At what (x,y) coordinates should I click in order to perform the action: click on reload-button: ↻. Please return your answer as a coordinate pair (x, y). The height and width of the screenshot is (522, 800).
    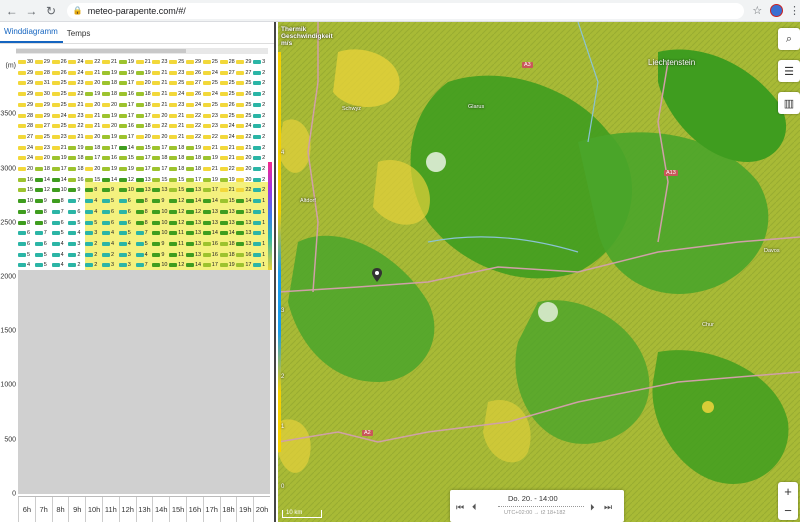
    Looking at the image, I should click on (51, 11).